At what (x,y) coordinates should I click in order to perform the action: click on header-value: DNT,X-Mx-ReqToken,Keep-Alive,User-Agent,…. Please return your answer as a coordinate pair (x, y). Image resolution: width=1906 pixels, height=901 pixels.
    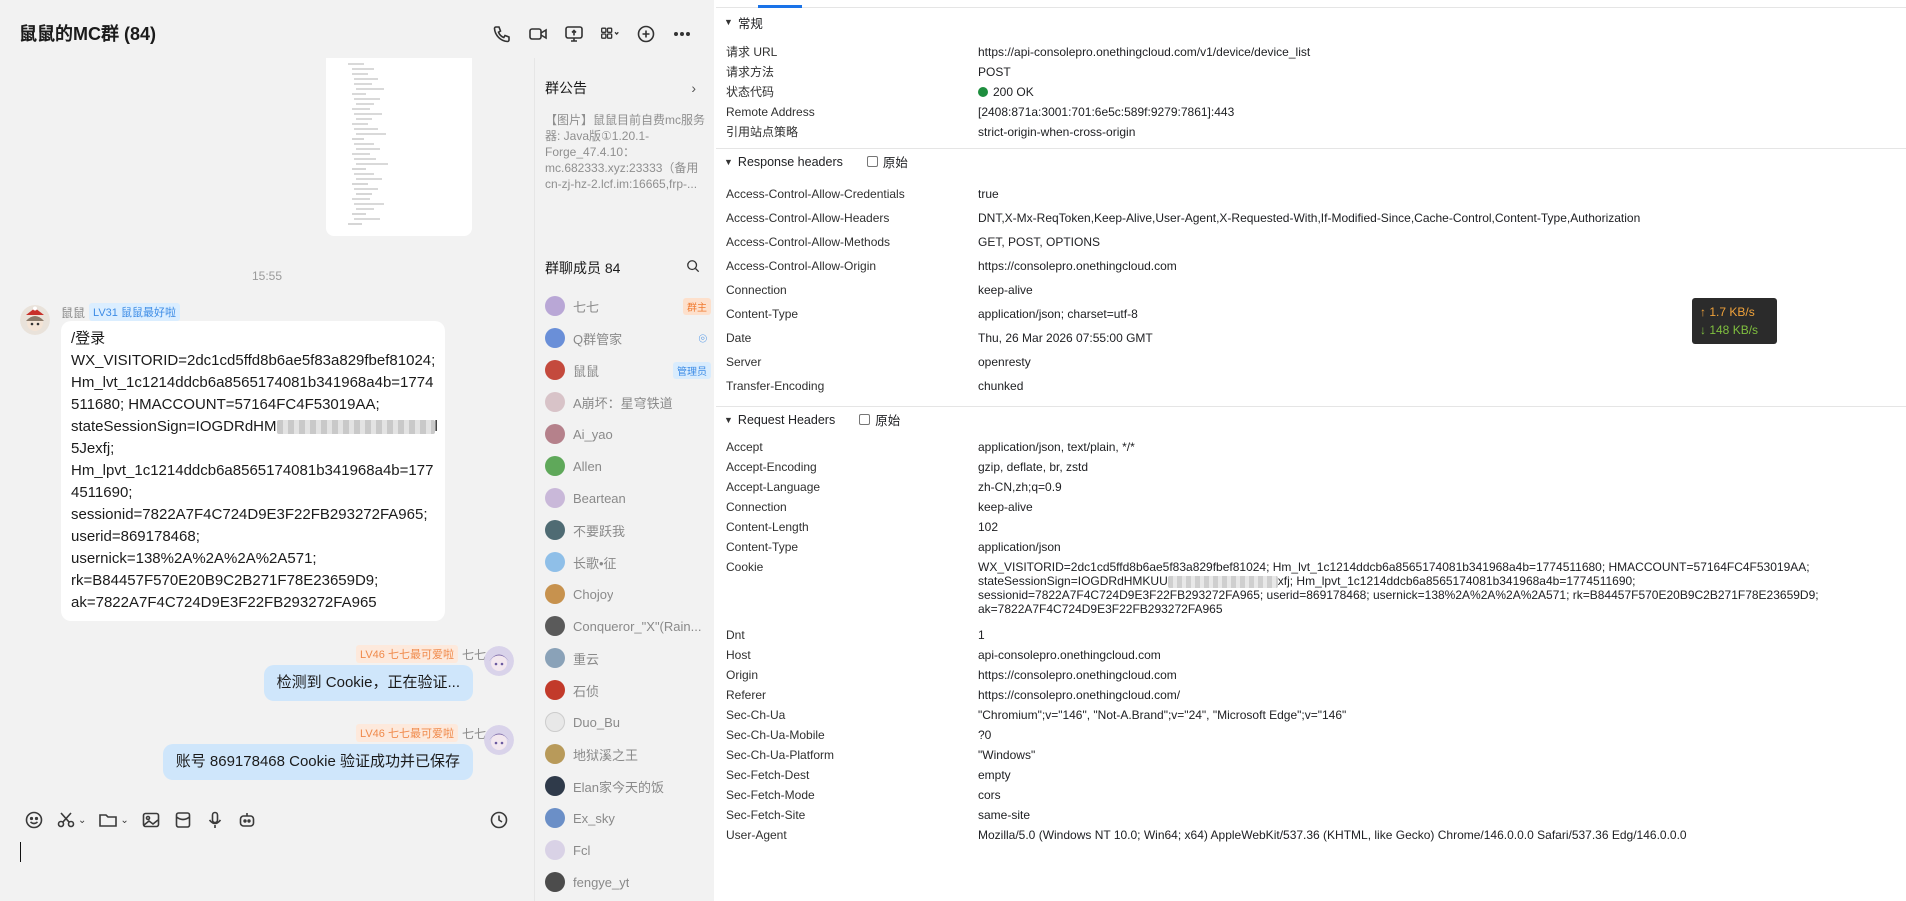
    Looking at the image, I should click on (1309, 218).